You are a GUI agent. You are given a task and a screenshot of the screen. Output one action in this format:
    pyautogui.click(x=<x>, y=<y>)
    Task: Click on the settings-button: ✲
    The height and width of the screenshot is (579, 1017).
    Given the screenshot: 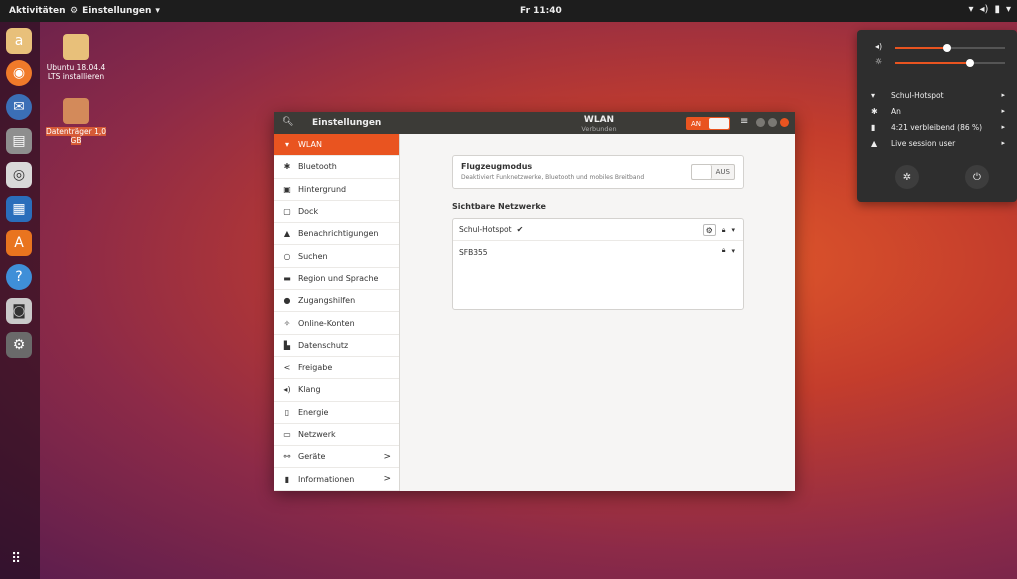 What is the action you would take?
    pyautogui.click(x=907, y=177)
    